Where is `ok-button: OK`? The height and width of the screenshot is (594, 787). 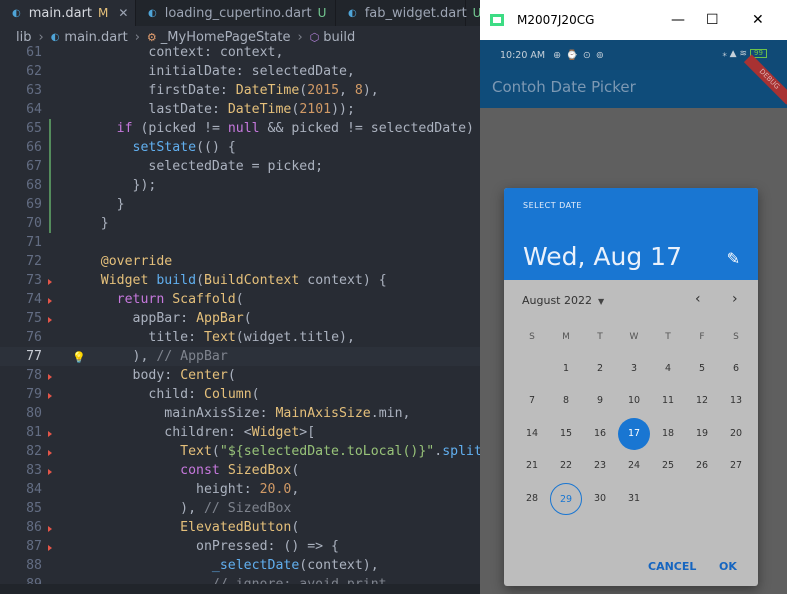
ok-button: OK is located at coordinates (728, 566).